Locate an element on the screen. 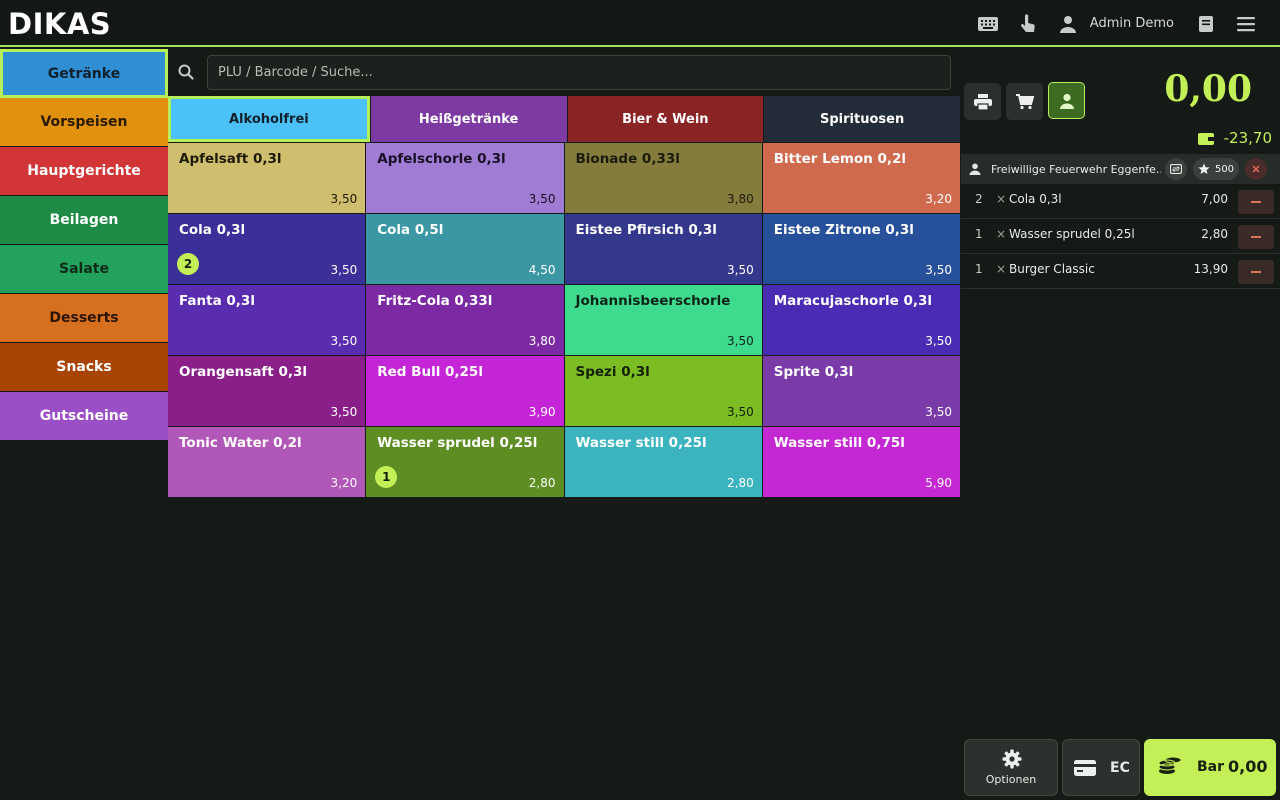 This screenshot has height=800, width=1280. tab-alkoholfrei: Alkoholfrei is located at coordinates (269, 119).